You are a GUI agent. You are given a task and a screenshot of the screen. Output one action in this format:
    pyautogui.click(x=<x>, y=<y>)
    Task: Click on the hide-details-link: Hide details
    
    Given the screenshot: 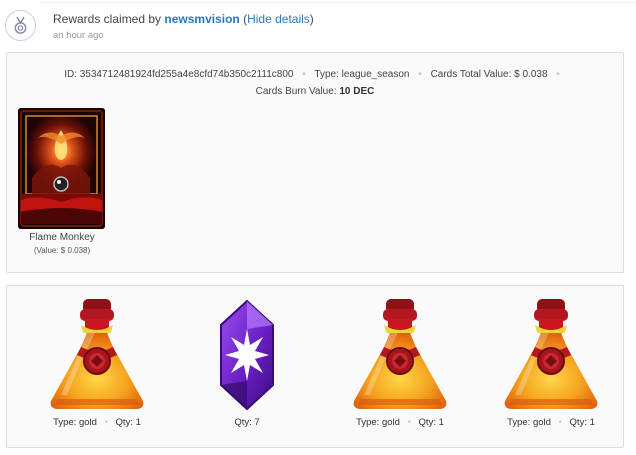 What is the action you would take?
    pyautogui.click(x=278, y=19)
    